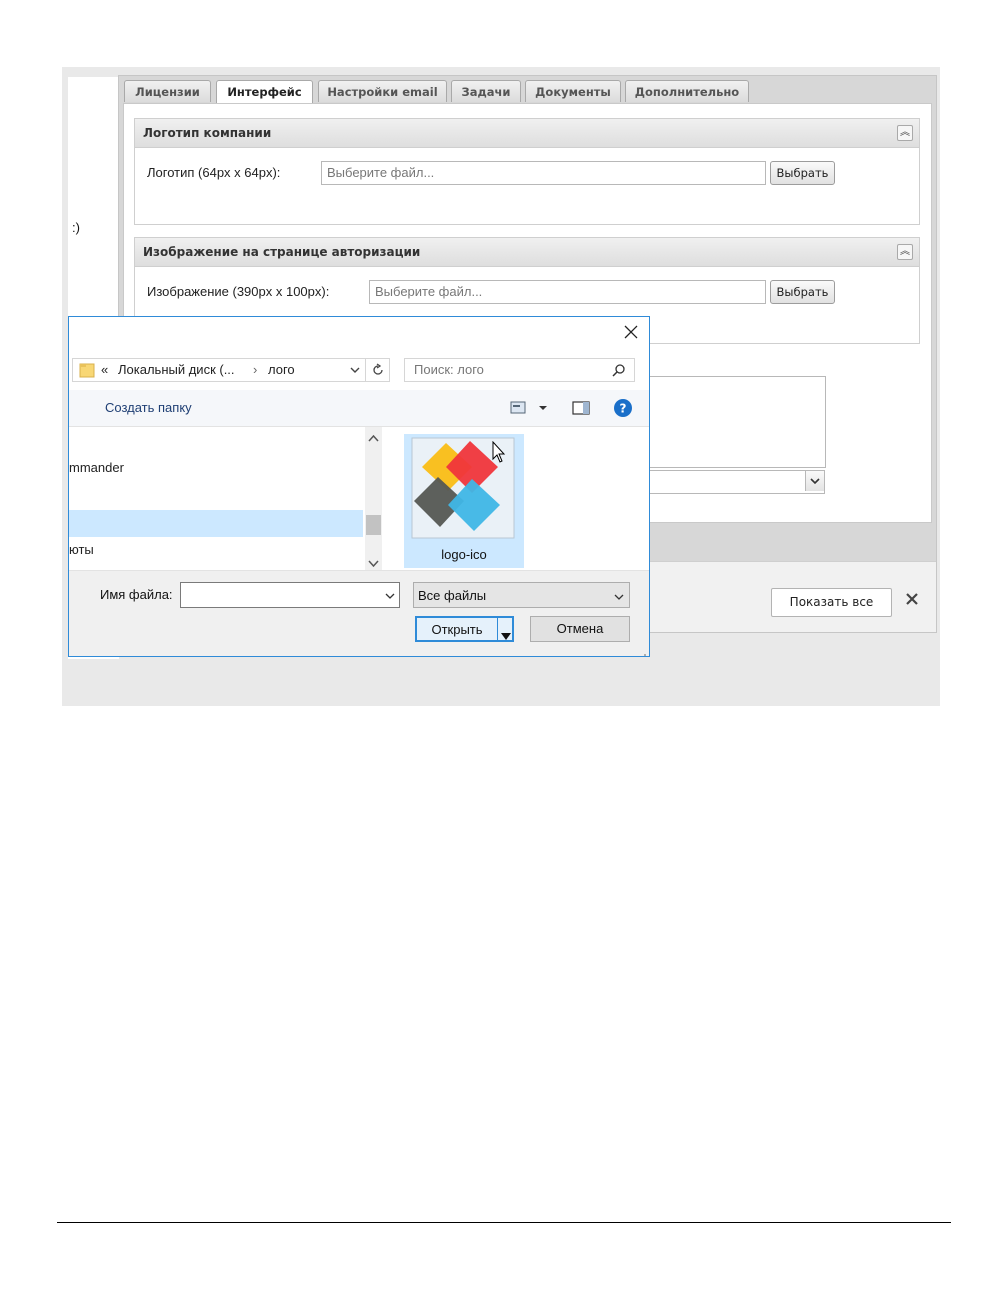  Describe the element at coordinates (148, 407) in the screenshot. I see `new-folder-button: Создать папку` at that location.